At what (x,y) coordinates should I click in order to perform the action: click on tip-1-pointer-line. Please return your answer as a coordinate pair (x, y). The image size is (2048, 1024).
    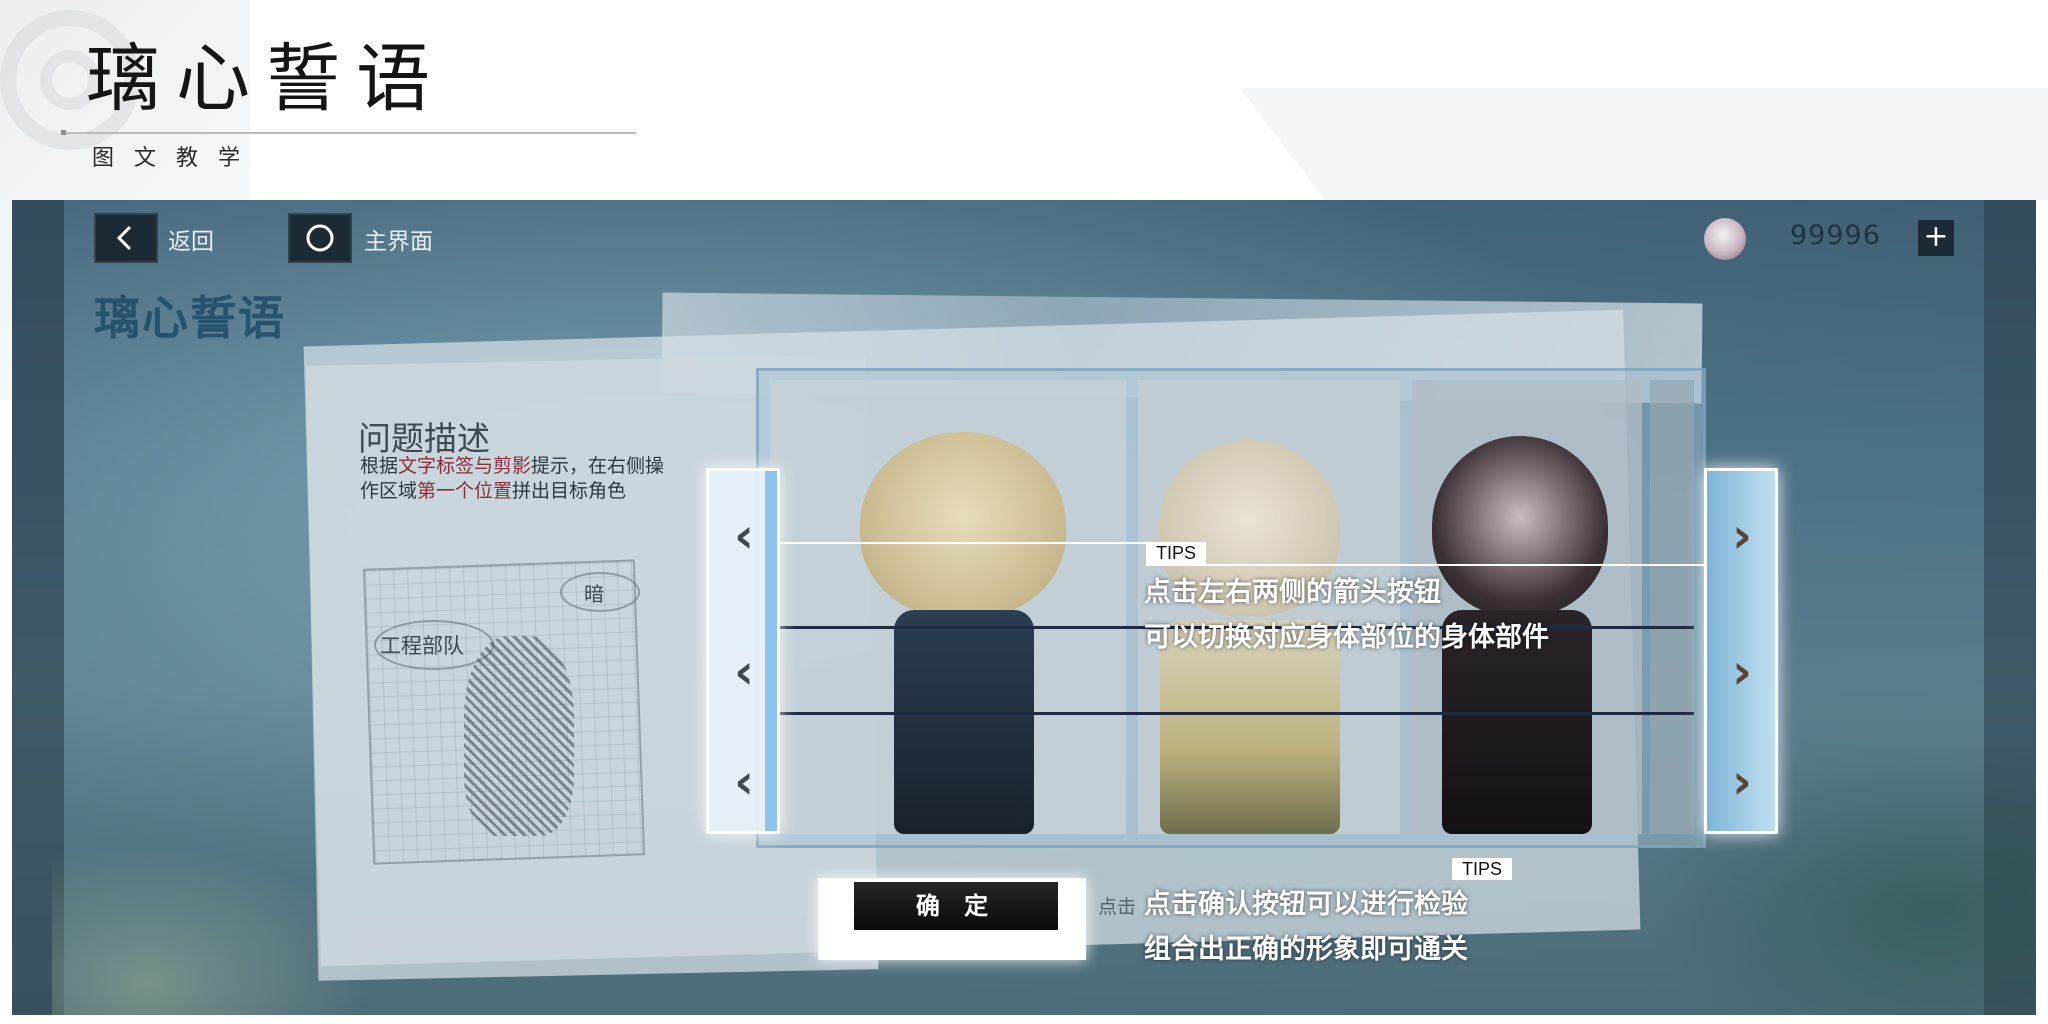
    Looking at the image, I should click on (962, 543).